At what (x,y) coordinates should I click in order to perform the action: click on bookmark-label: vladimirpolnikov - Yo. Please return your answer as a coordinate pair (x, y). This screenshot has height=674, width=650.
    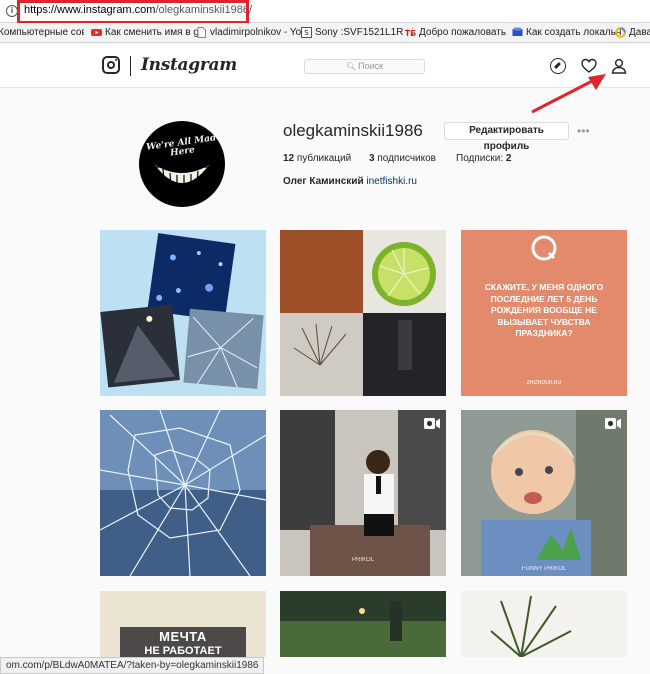
    Looking at the image, I should click on (256, 32).